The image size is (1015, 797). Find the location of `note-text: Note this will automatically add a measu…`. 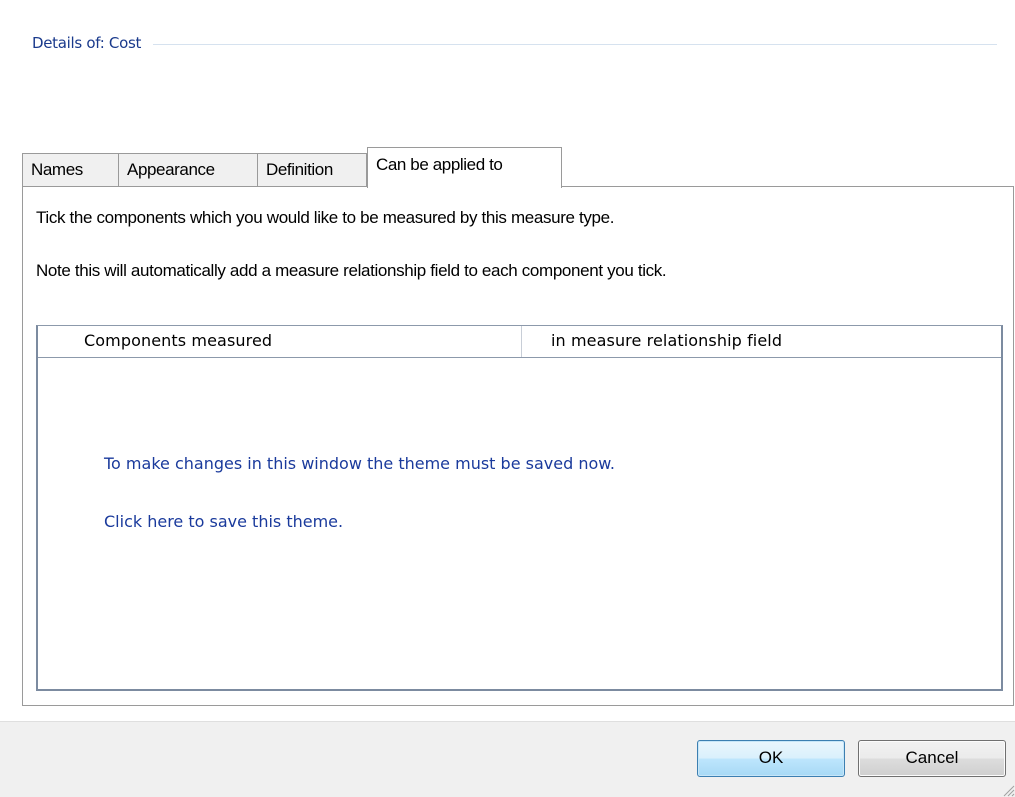

note-text: Note this will automatically add a measu… is located at coordinates (351, 270).